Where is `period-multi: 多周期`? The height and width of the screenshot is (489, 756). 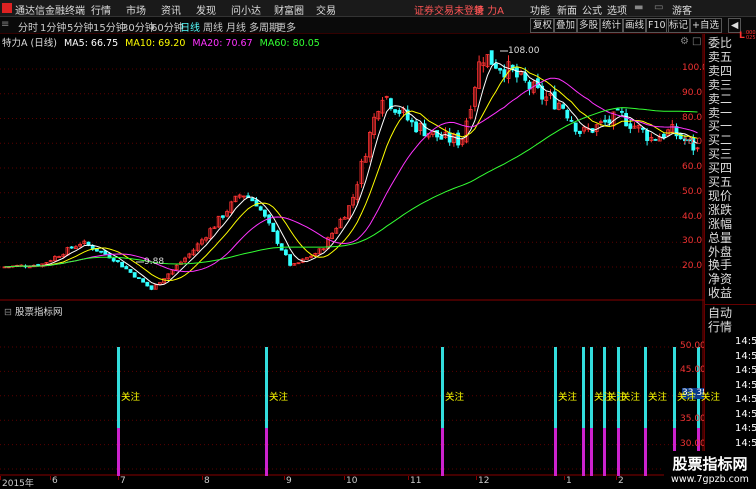
period-multi: 多周期 is located at coordinates (264, 26).